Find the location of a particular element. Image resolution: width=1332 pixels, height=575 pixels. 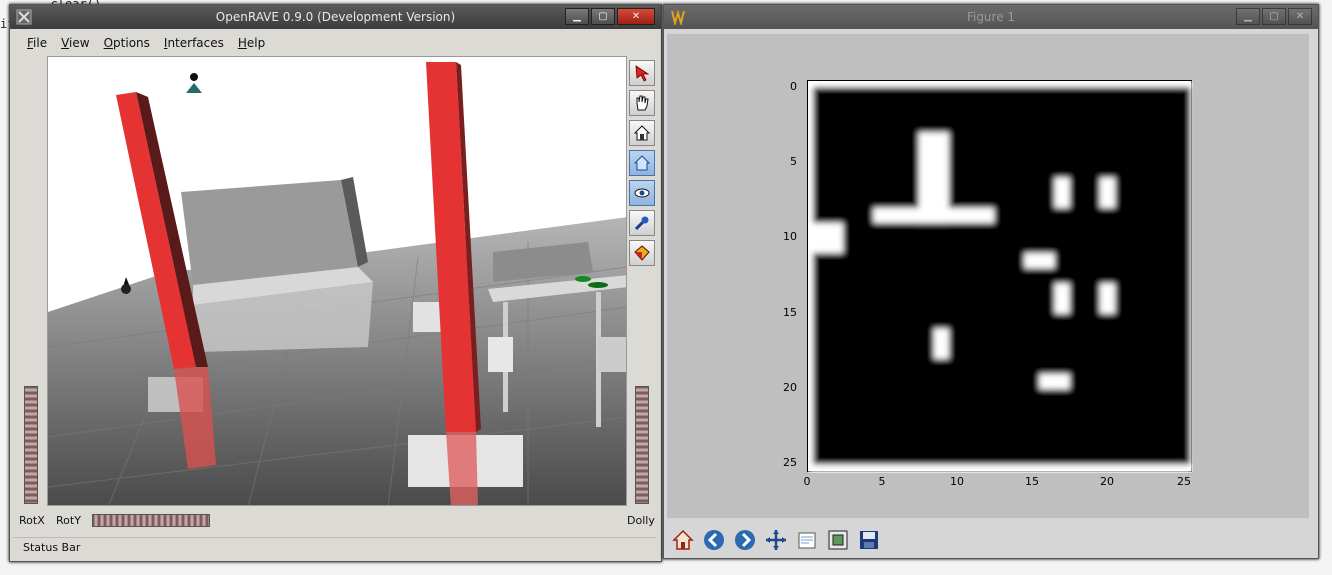

matplotlib-icon is located at coordinates (678, 17).